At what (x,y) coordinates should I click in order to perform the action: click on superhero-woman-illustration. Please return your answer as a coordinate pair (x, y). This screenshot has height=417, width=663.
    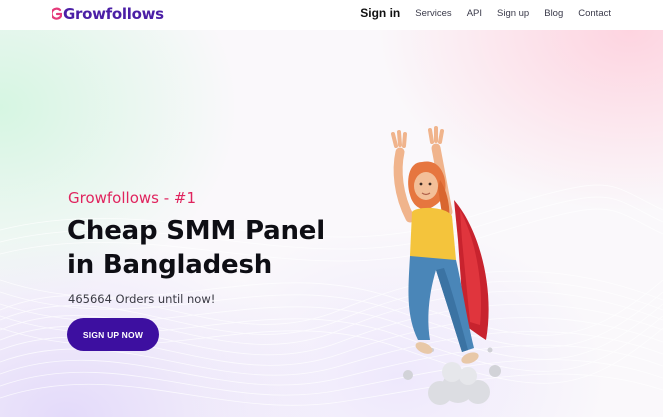
    Looking at the image, I should click on (446, 265).